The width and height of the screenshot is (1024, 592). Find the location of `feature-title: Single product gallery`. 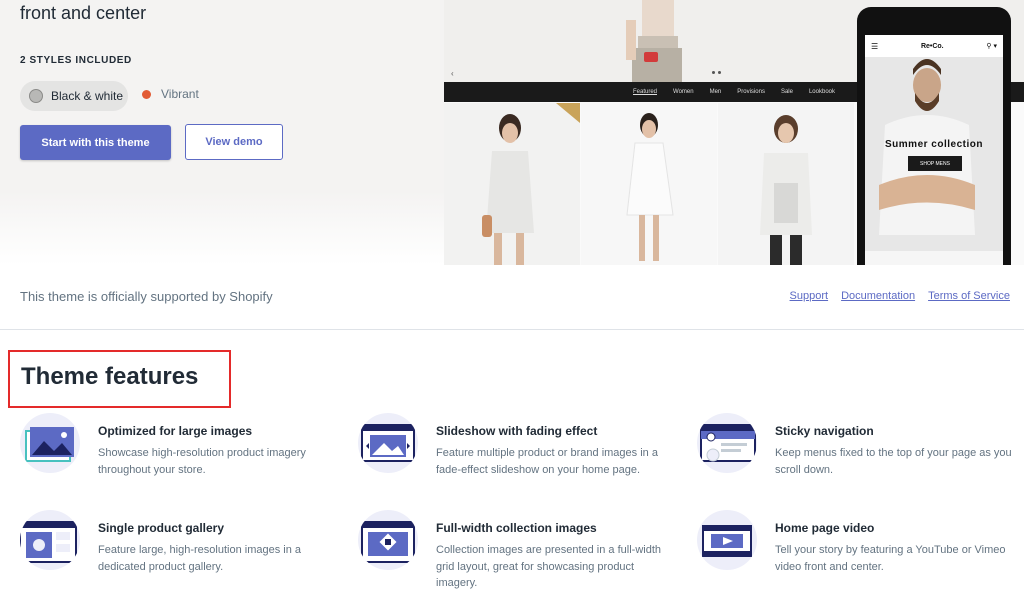

feature-title: Single product gallery is located at coordinates (161, 528).